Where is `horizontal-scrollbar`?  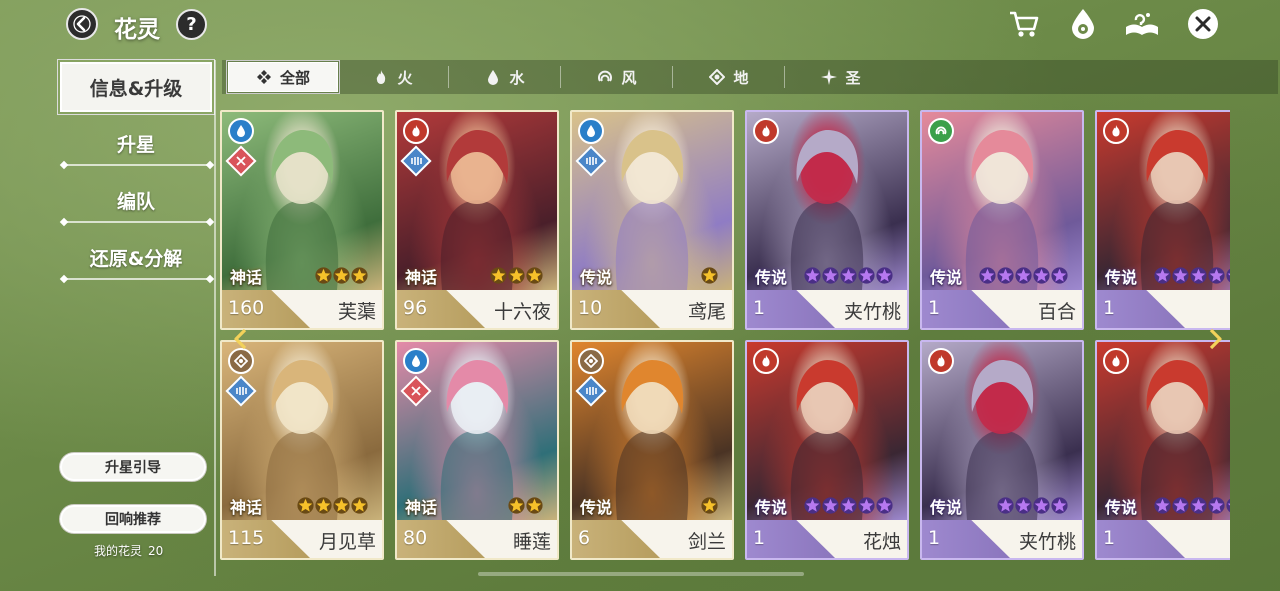
horizontal-scrollbar is located at coordinates (641, 574).